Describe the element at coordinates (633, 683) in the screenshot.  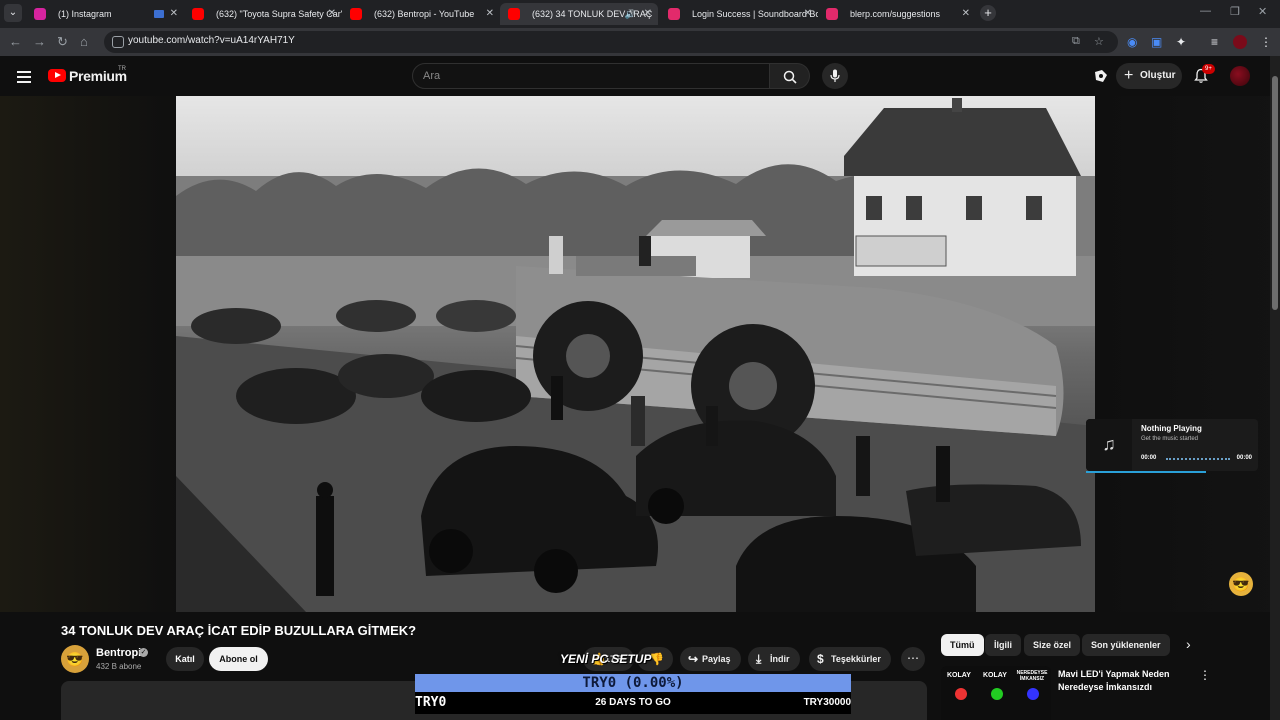
I see `donation-progress-text: TRY0 (0.00%)` at that location.